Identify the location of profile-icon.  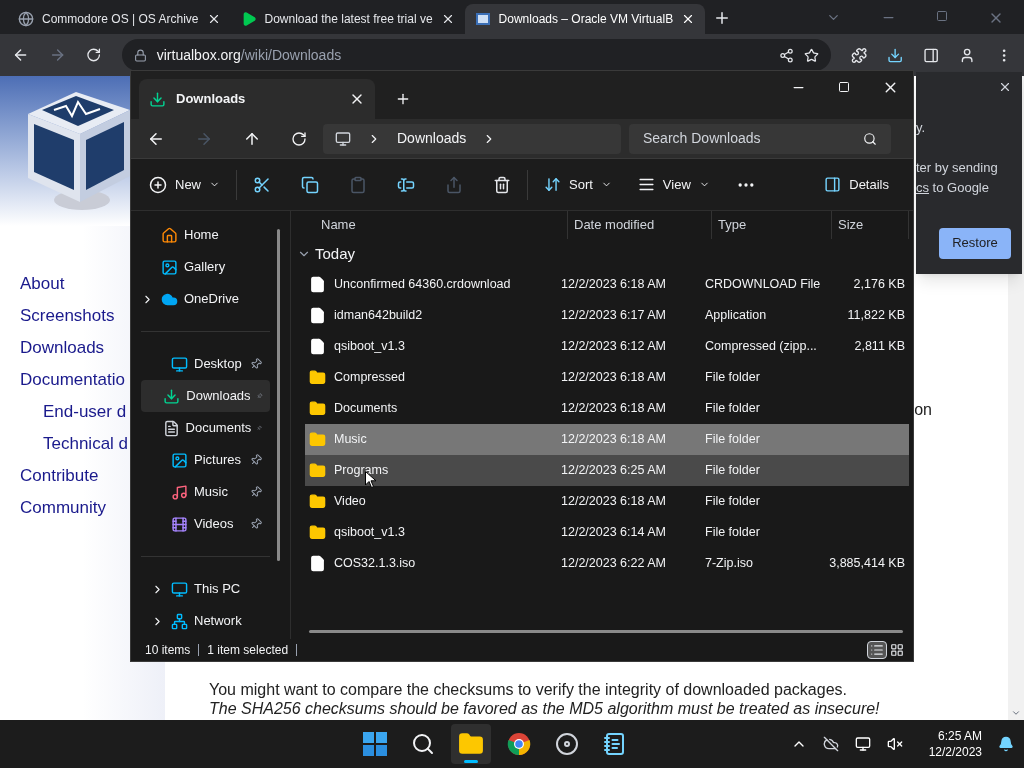
(967, 55).